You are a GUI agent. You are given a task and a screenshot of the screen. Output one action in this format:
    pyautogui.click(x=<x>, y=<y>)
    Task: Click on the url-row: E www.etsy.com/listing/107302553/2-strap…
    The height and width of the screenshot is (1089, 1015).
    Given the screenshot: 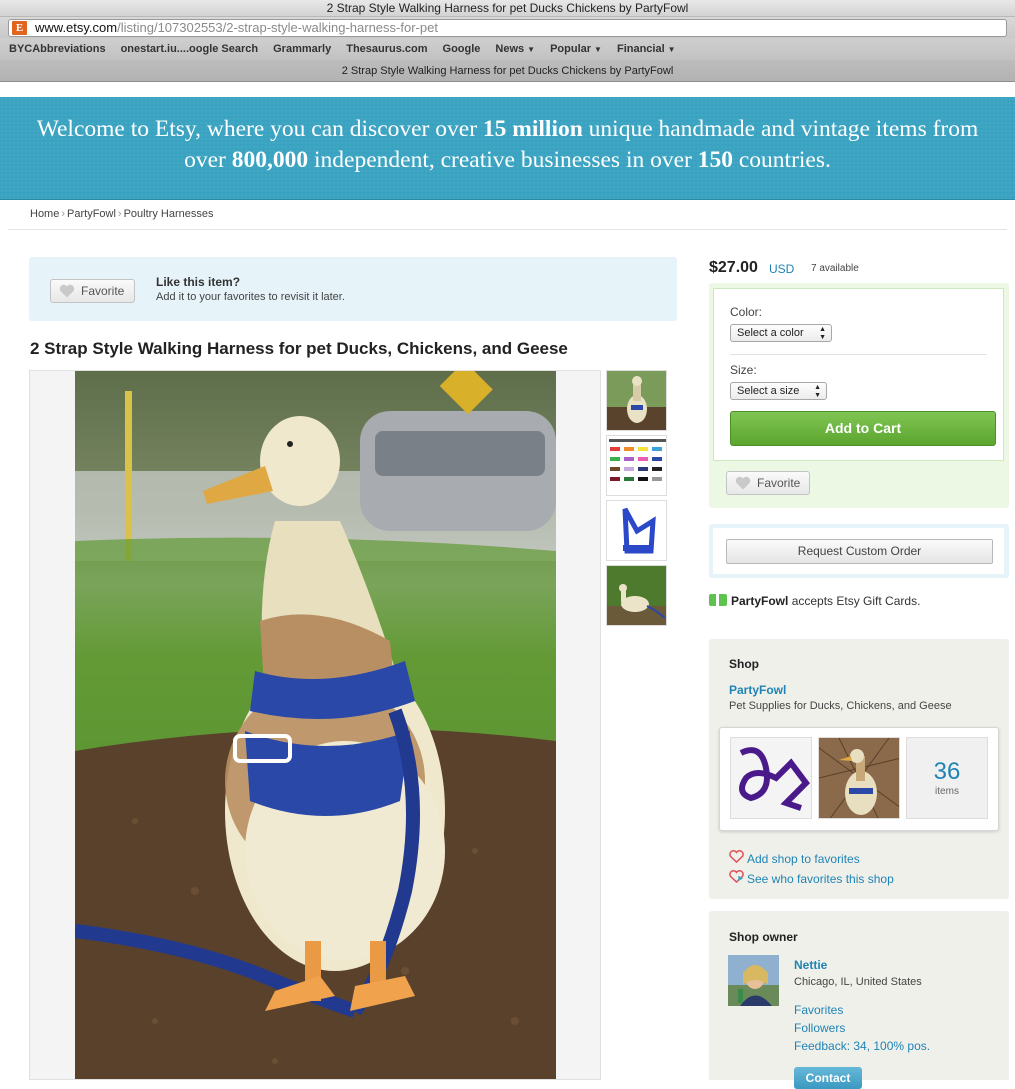 What is the action you would take?
    pyautogui.click(x=507, y=27)
    